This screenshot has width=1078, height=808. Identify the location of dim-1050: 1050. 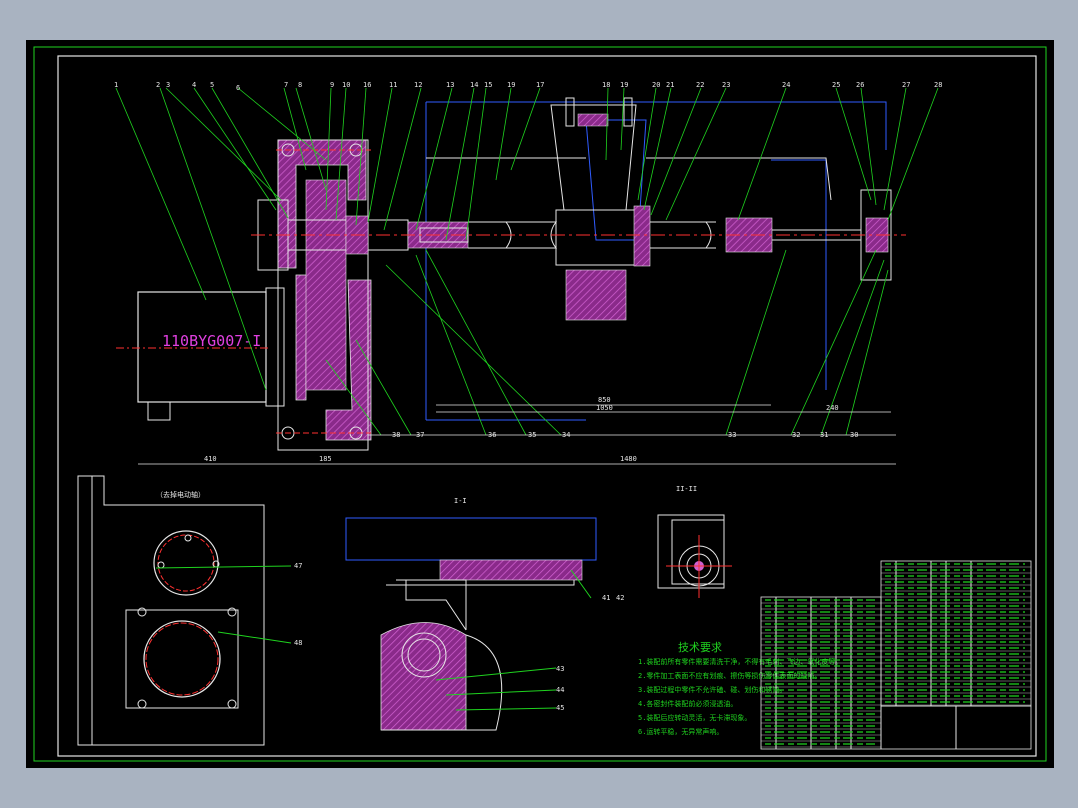
(604, 408).